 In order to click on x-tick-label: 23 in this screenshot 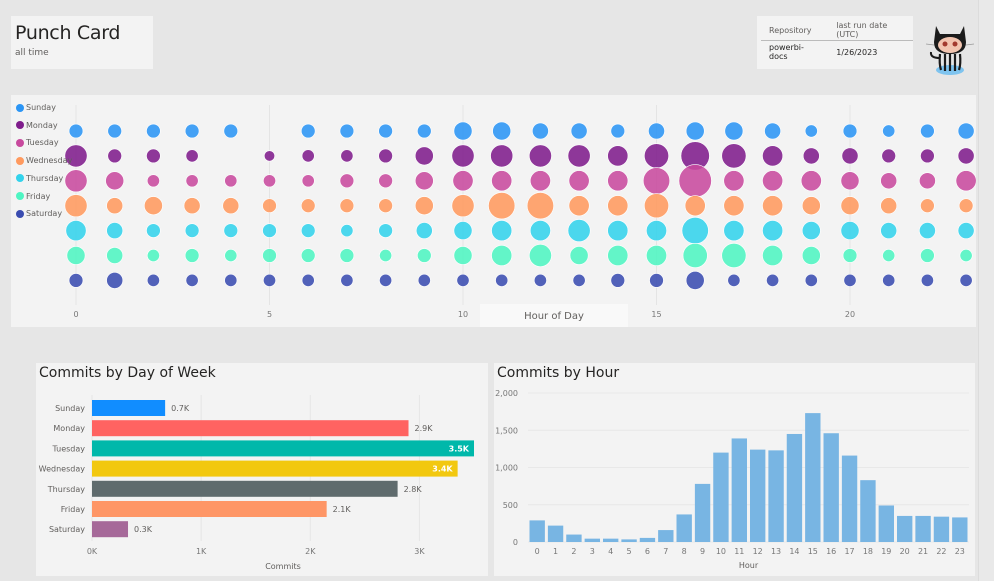, I will do `click(960, 551)`.